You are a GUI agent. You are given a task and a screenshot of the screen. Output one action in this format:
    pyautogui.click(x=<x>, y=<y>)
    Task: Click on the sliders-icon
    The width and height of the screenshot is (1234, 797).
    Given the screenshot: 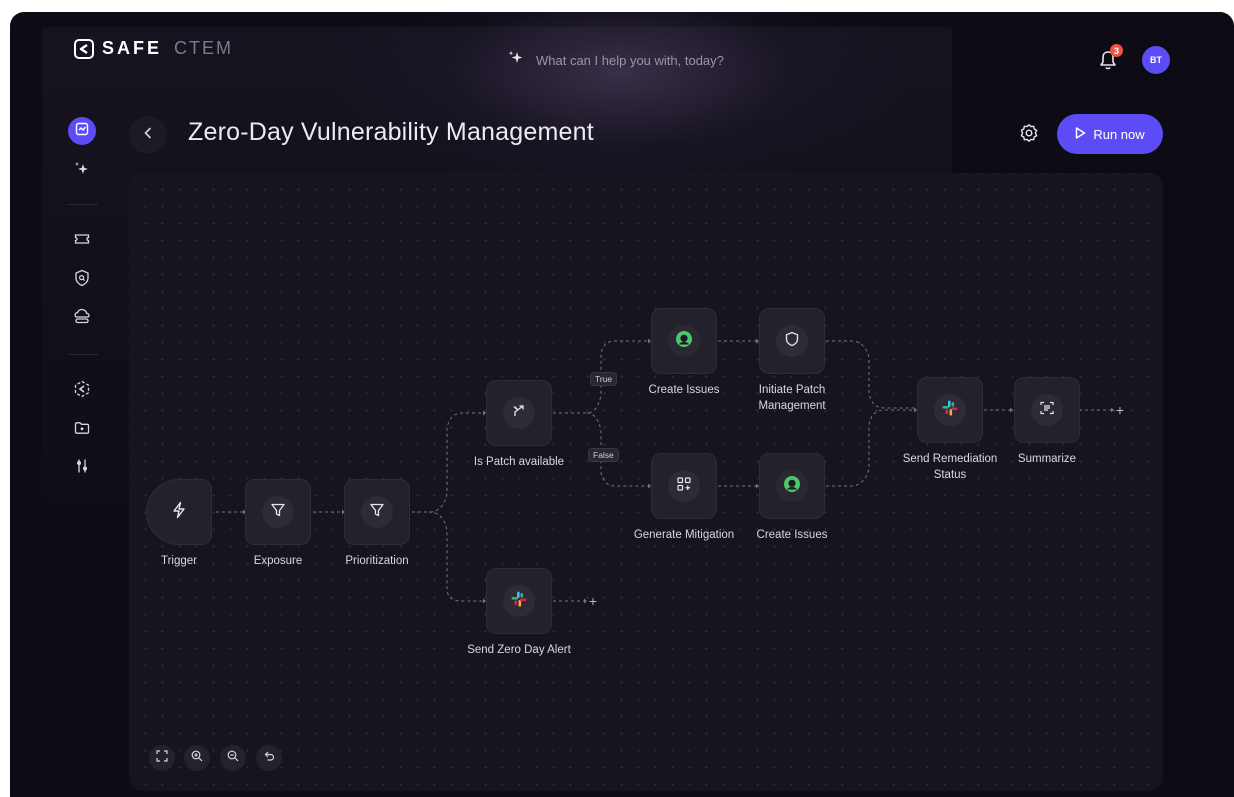 What is the action you would take?
    pyautogui.click(x=82, y=468)
    